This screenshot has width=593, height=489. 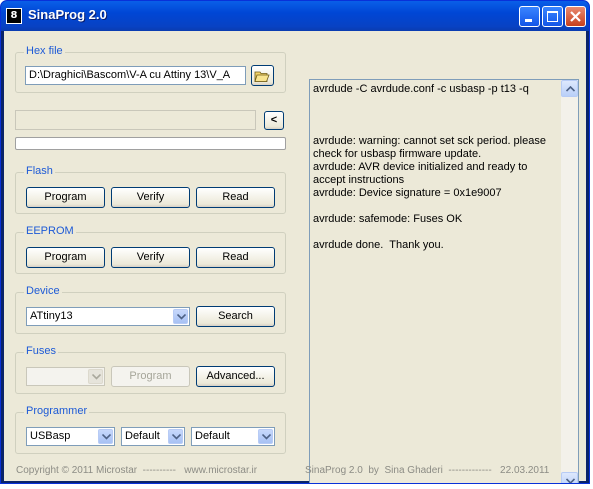 What do you see at coordinates (57, 411) in the screenshot?
I see `programmer-legend: Programmer` at bounding box center [57, 411].